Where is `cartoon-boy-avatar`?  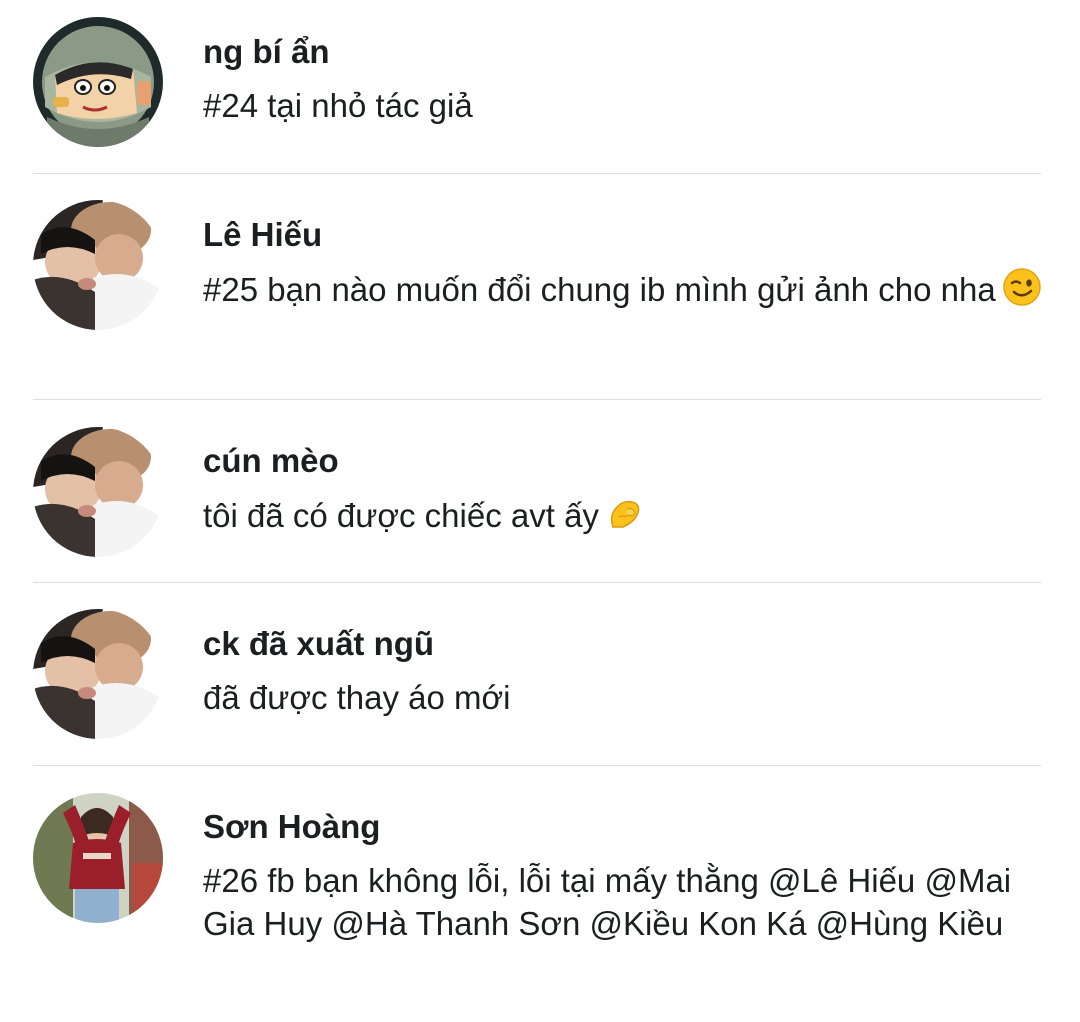 cartoon-boy-avatar is located at coordinates (98, 82).